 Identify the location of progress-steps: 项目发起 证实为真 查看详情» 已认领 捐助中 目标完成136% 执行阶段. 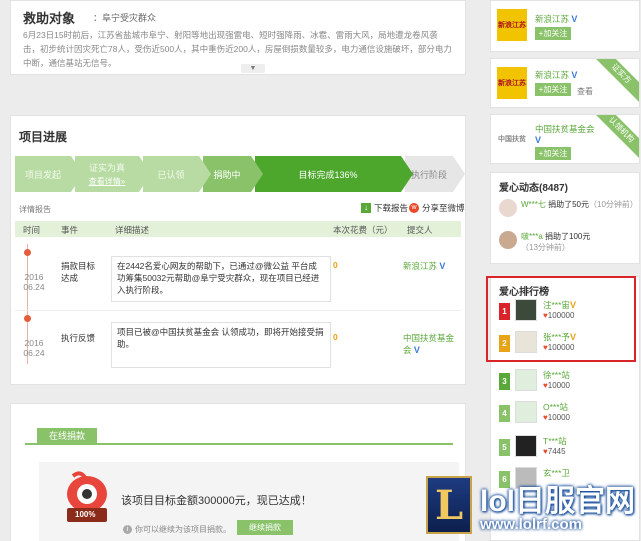
(240, 174).